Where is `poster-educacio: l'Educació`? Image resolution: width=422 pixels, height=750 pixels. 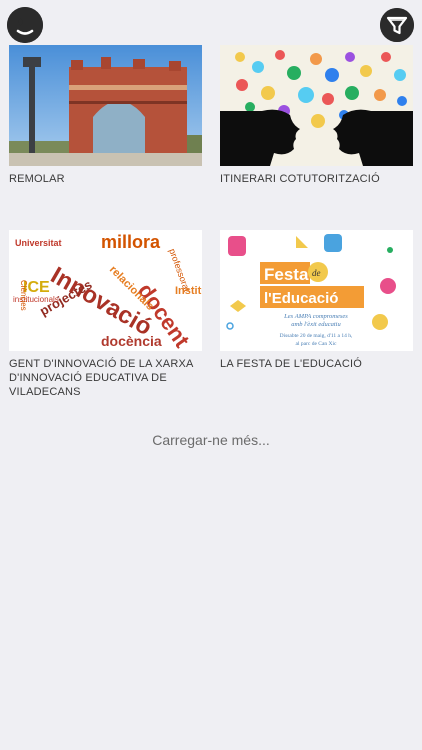 poster-educacio: l'Educació is located at coordinates (301, 298).